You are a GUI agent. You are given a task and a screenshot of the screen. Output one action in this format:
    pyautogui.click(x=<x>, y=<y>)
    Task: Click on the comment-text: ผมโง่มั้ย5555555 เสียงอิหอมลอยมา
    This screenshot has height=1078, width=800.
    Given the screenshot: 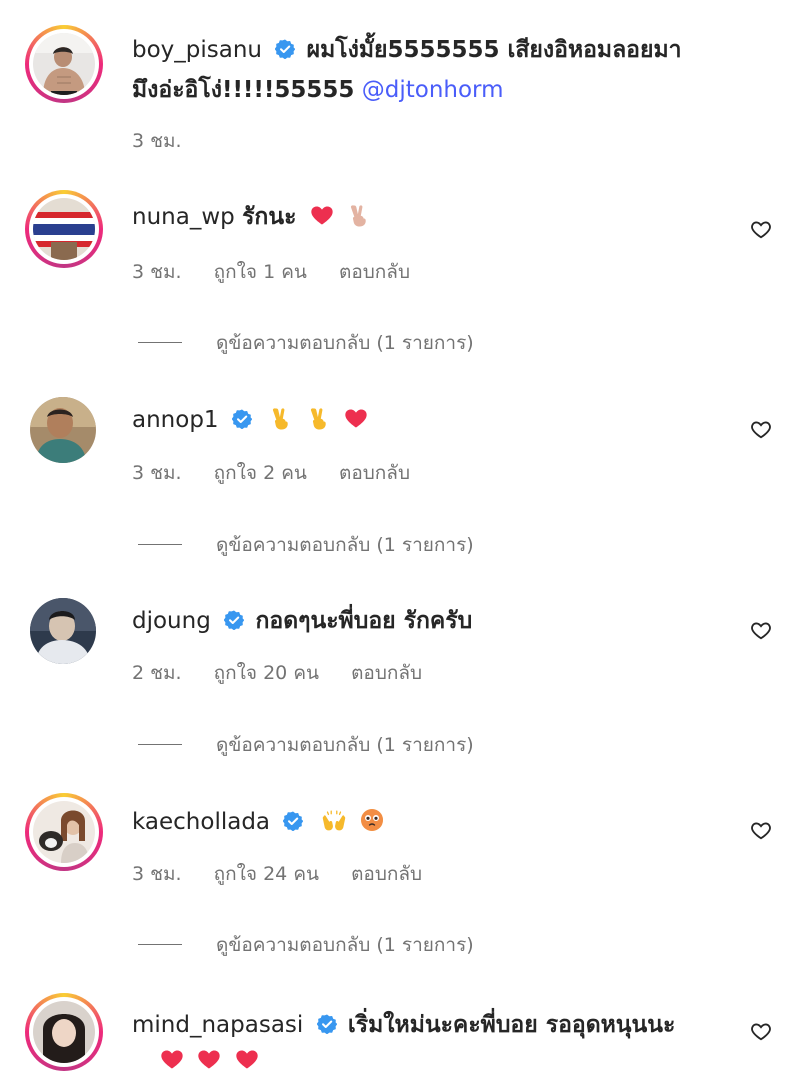 What is the action you would take?
    pyautogui.click(x=494, y=50)
    